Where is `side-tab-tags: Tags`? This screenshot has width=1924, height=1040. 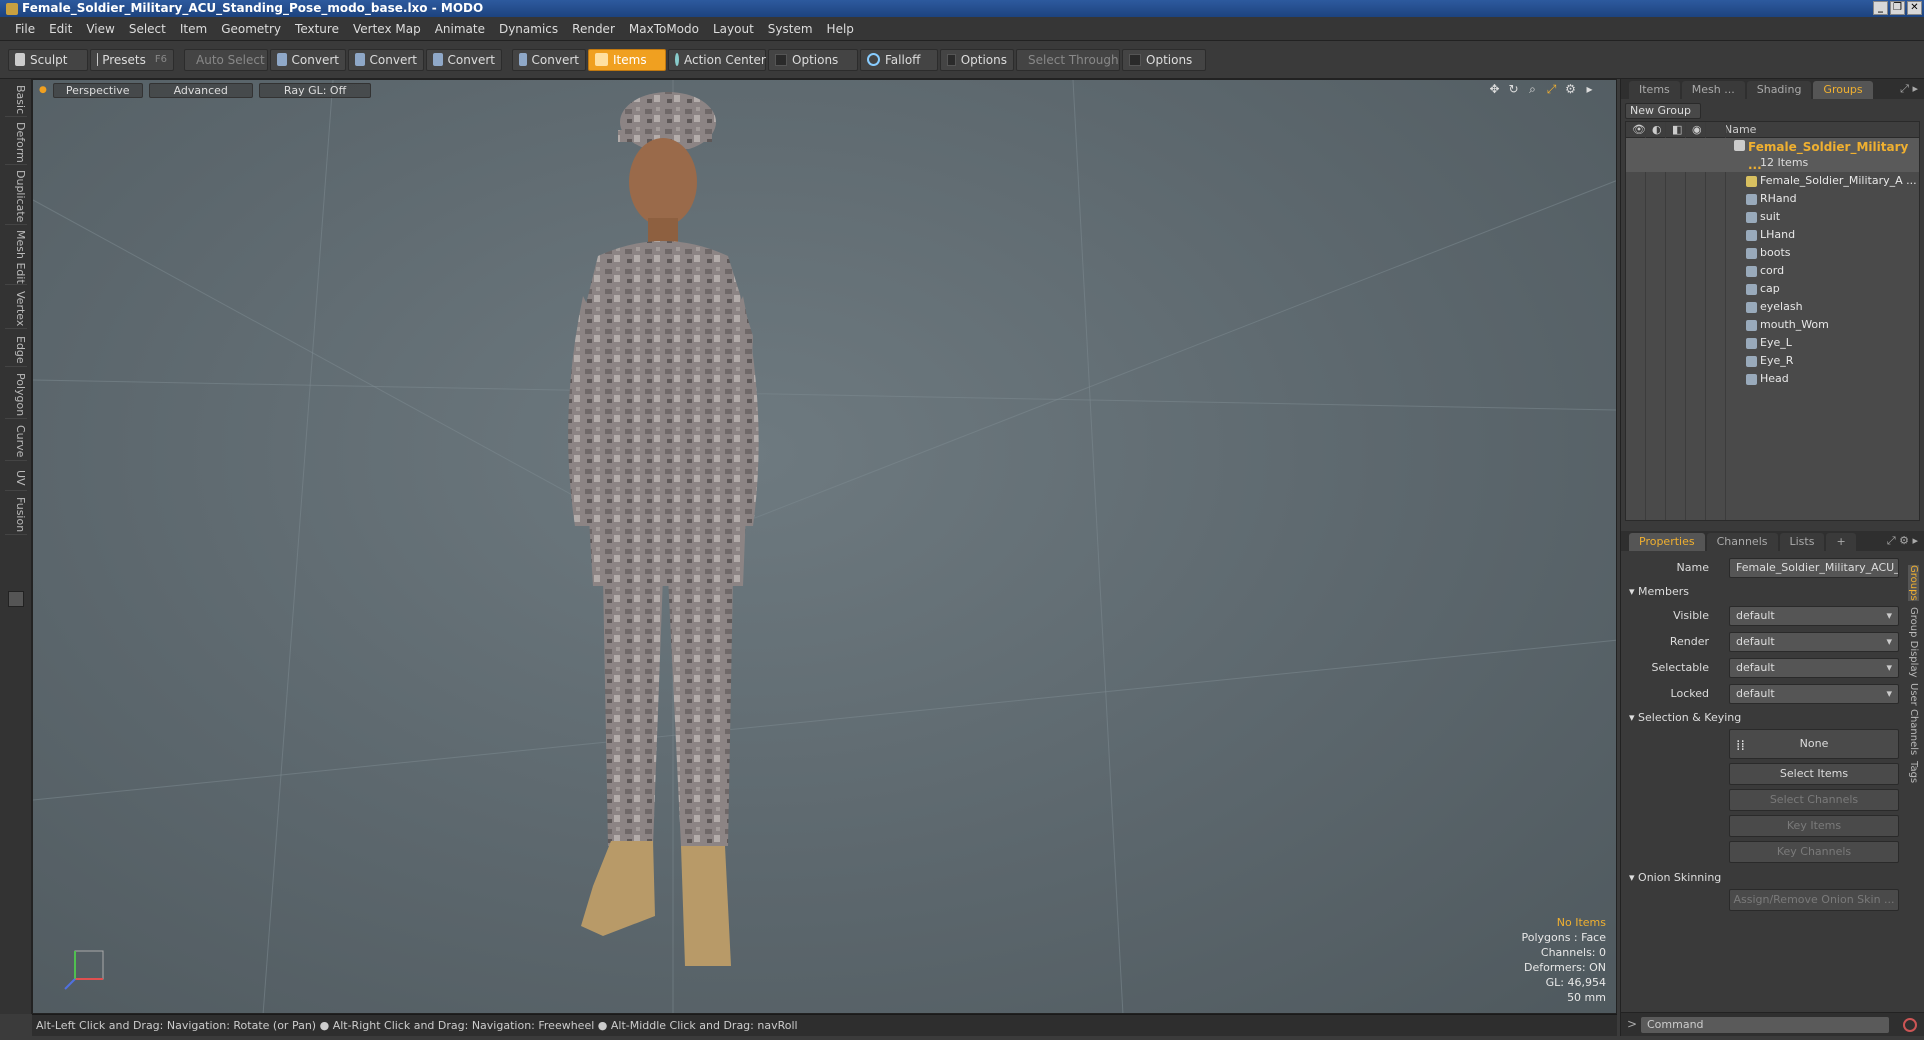 side-tab-tags: Tags is located at coordinates (1913, 772).